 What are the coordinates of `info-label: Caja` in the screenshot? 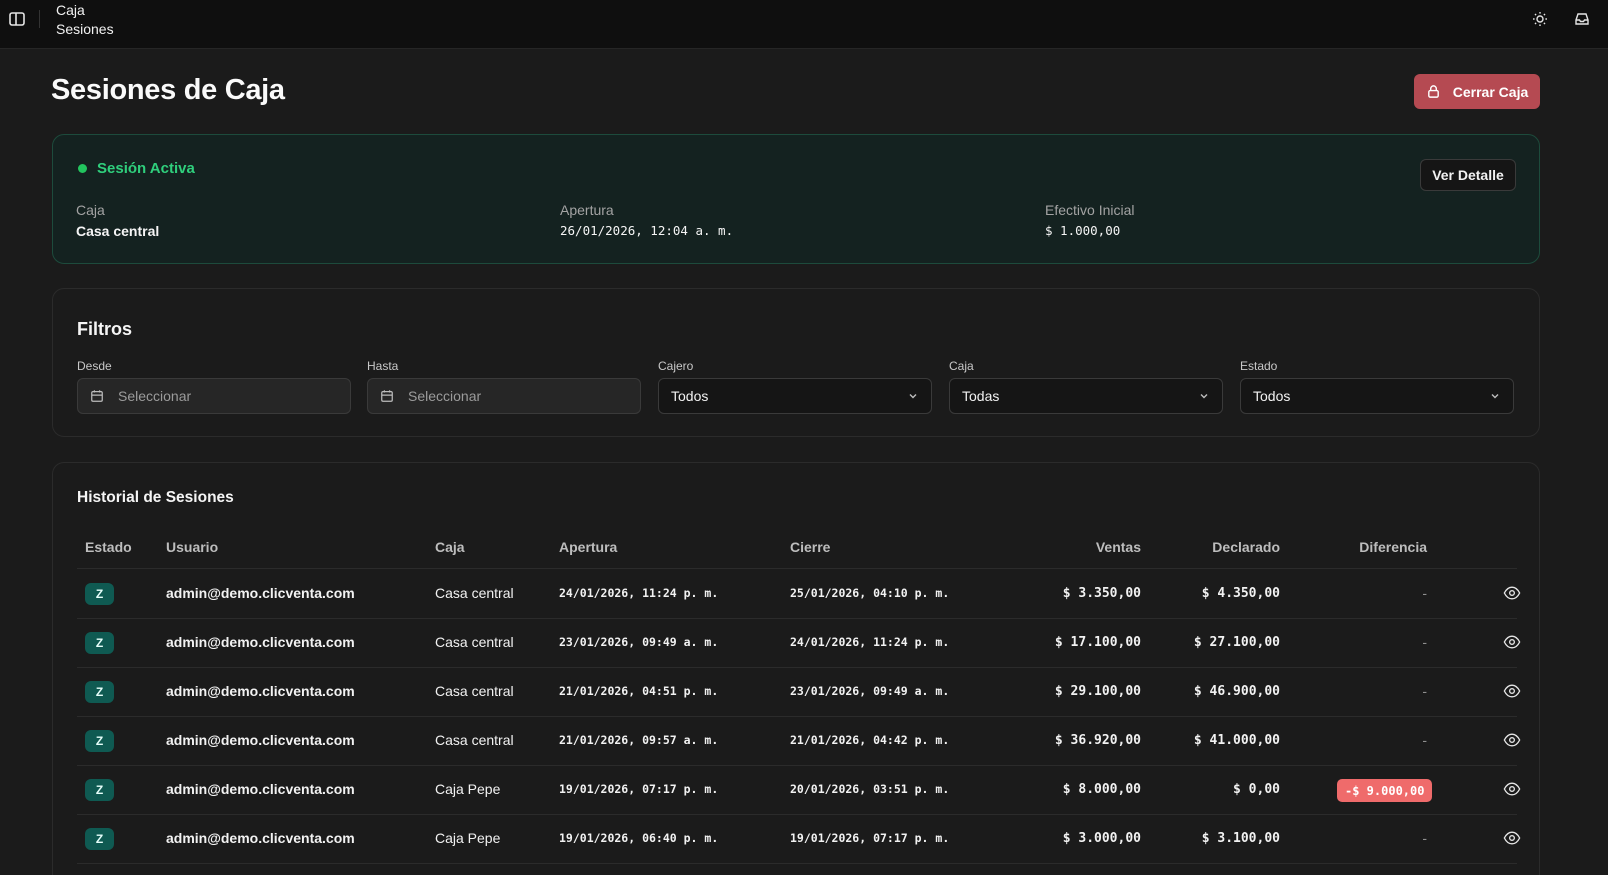 It's located at (90, 210).